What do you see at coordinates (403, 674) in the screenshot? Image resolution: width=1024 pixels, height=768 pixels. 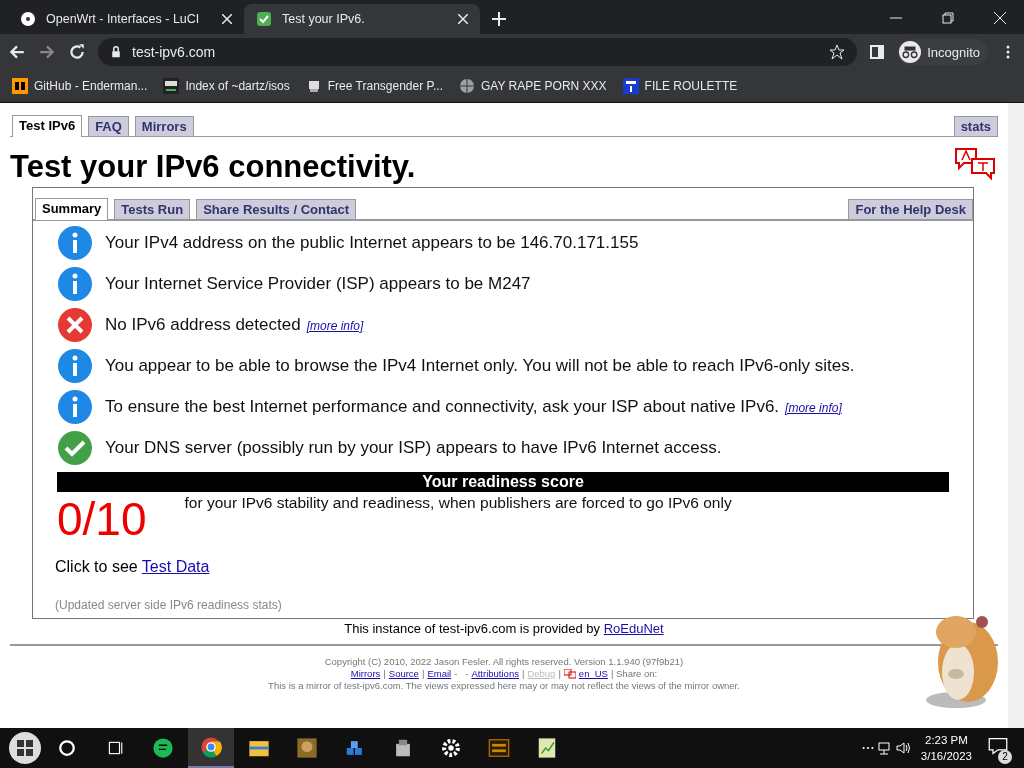 I see `footer-link: Source` at bounding box center [403, 674].